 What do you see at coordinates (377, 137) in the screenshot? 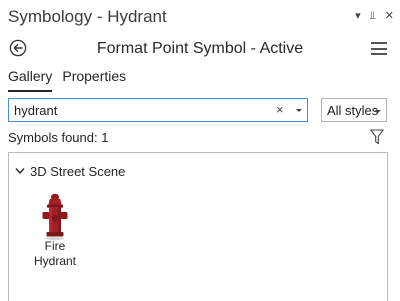
I see `filter-icon` at bounding box center [377, 137].